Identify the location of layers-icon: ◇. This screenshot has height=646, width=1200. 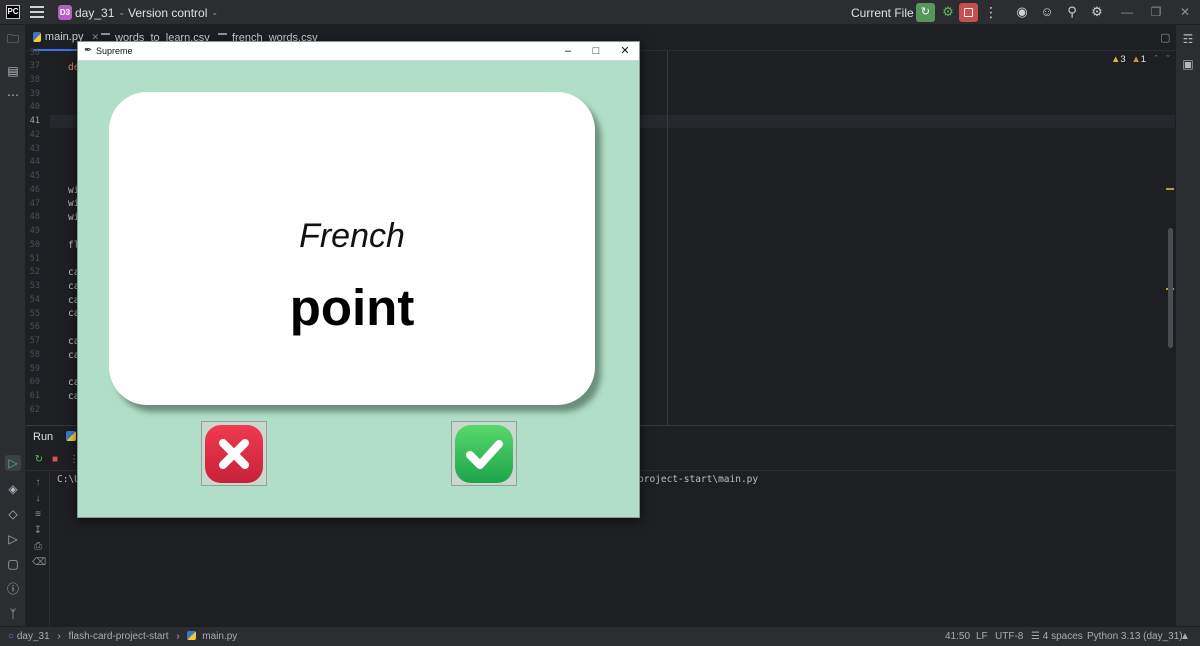
(13, 514).